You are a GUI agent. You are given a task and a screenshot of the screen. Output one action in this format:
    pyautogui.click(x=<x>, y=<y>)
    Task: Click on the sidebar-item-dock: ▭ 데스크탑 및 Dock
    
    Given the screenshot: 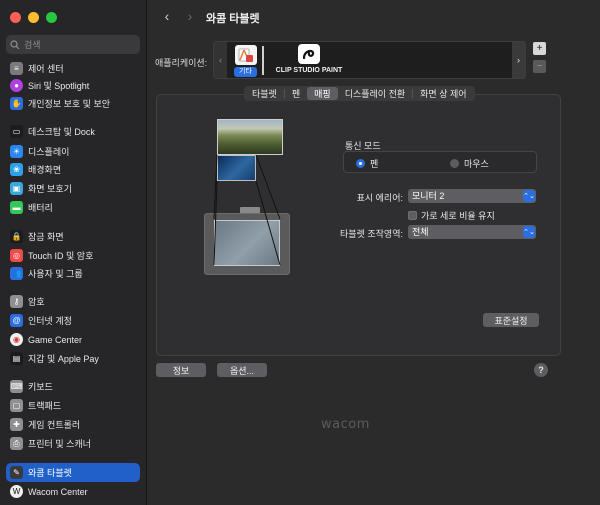 What is the action you would take?
    pyautogui.click(x=73, y=131)
    